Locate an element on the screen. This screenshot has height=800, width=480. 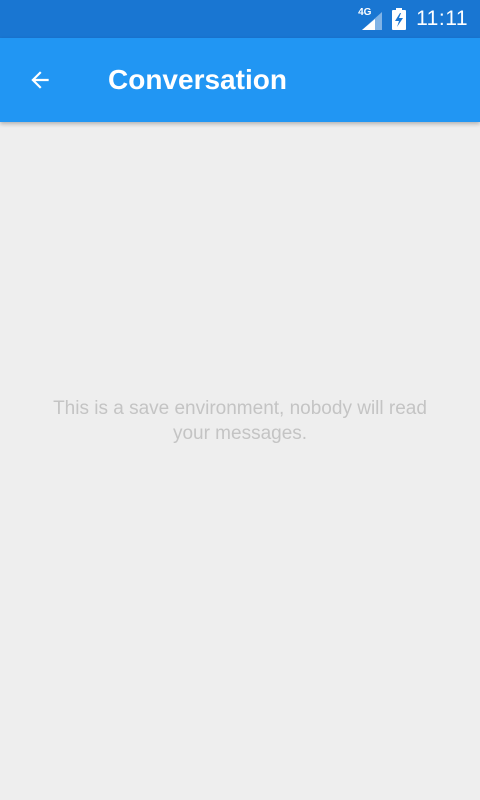
app-bar: Conversation is located at coordinates (240, 80).